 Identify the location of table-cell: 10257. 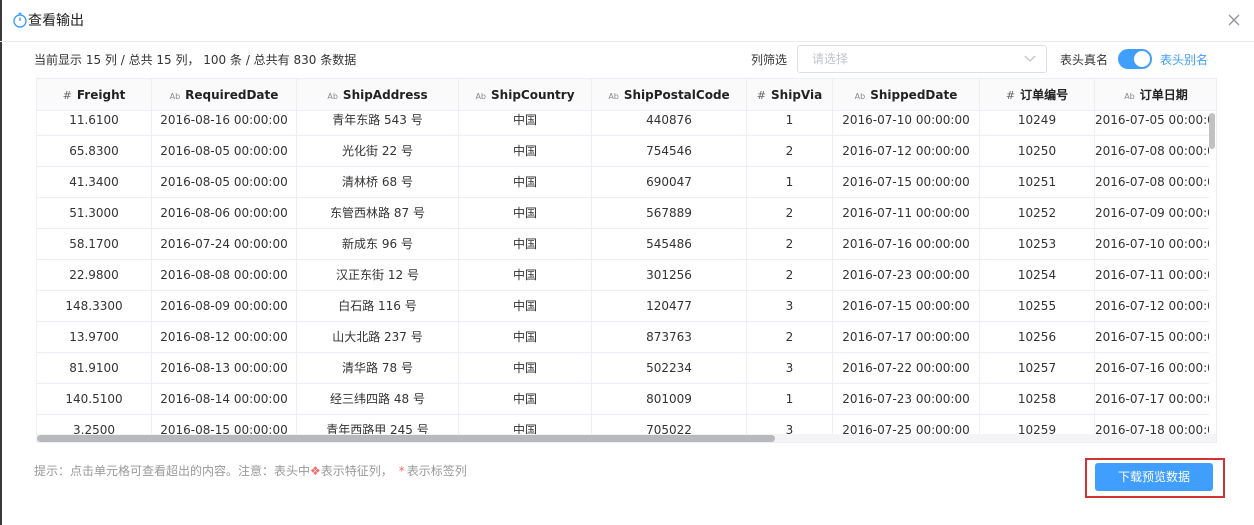
(1037, 368).